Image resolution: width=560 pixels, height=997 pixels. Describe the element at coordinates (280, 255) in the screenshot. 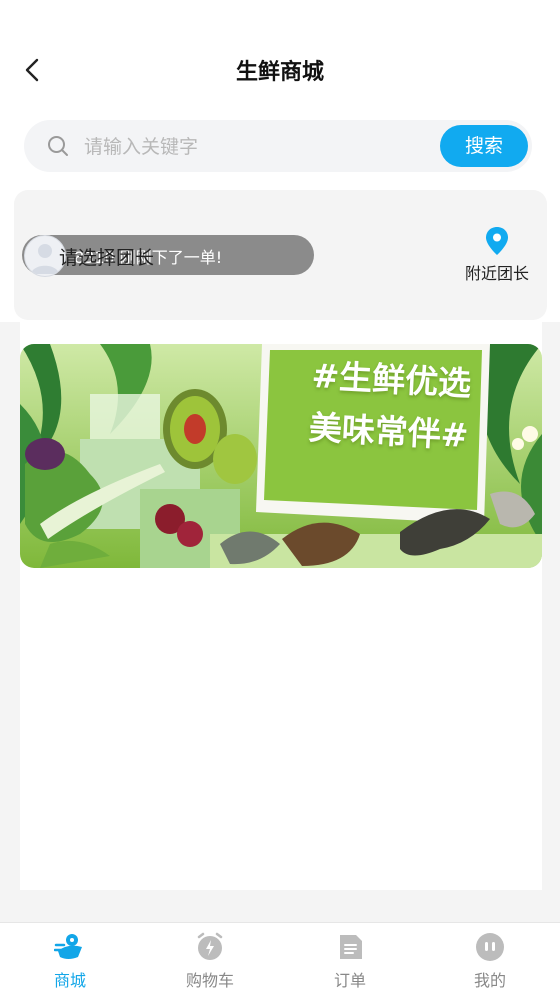

I see `leader-card: 8310 刚刚下了一单! 请选择团长 附近团长` at that location.